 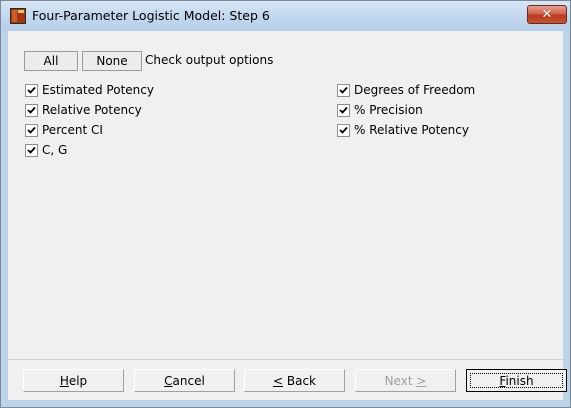 I want to click on focus-rect: Finish, so click(x=516, y=380).